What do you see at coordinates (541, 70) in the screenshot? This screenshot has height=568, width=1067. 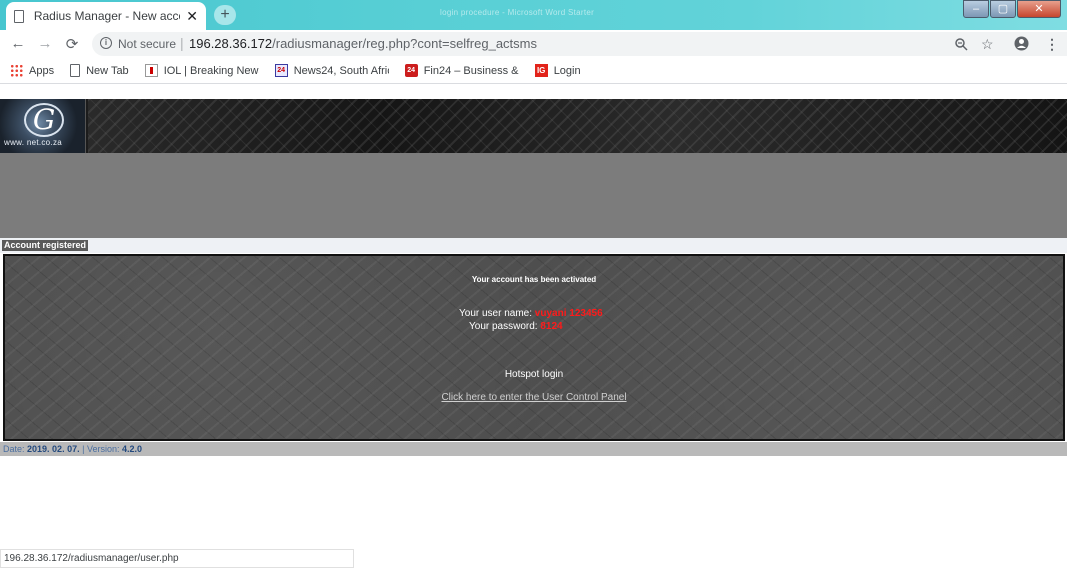 I see `ig-icon: IG` at bounding box center [541, 70].